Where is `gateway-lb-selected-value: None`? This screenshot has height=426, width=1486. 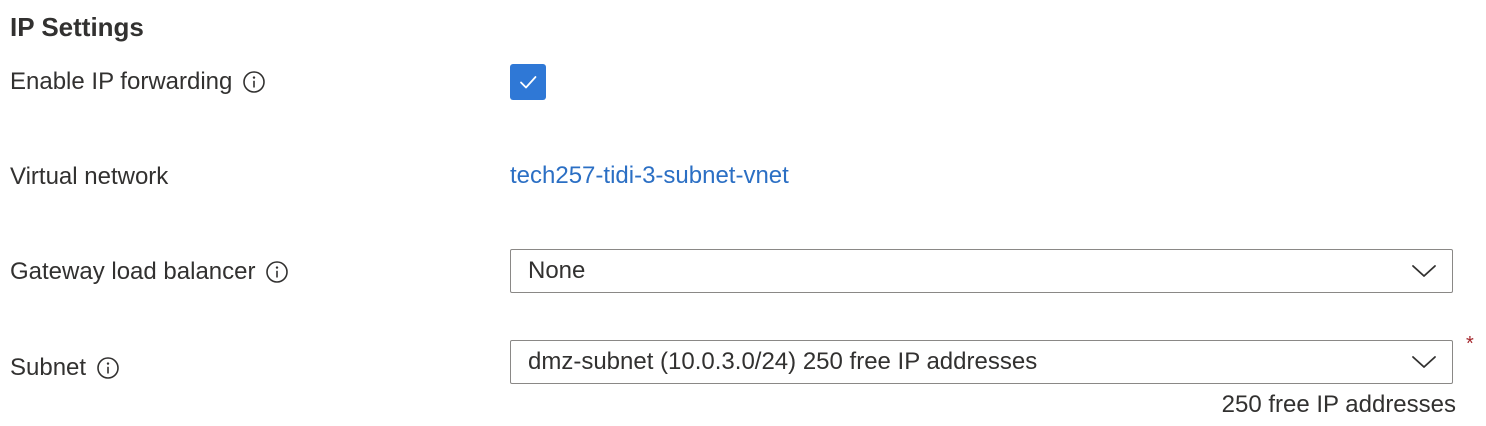 gateway-lb-selected-value: None is located at coordinates (557, 270).